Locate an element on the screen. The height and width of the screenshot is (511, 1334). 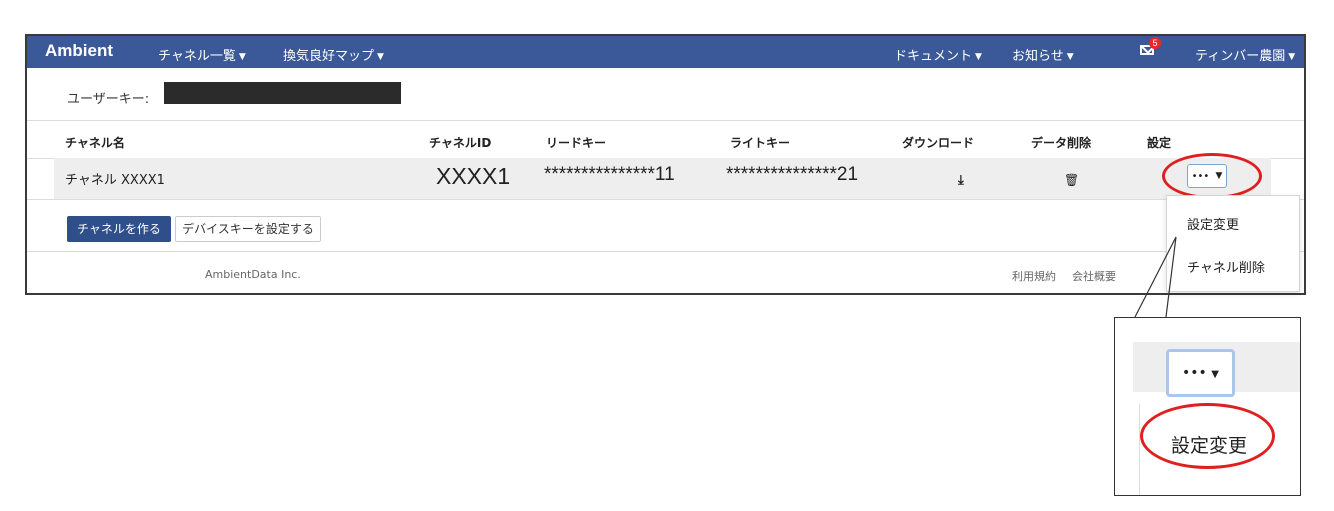
zoom-caret-down-icon: ▼ is located at coordinates (1215, 374).